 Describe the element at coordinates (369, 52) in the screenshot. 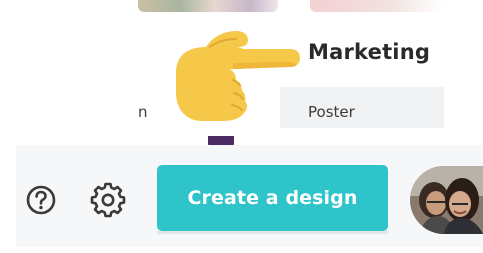

I see `category-heading: Marketing` at that location.